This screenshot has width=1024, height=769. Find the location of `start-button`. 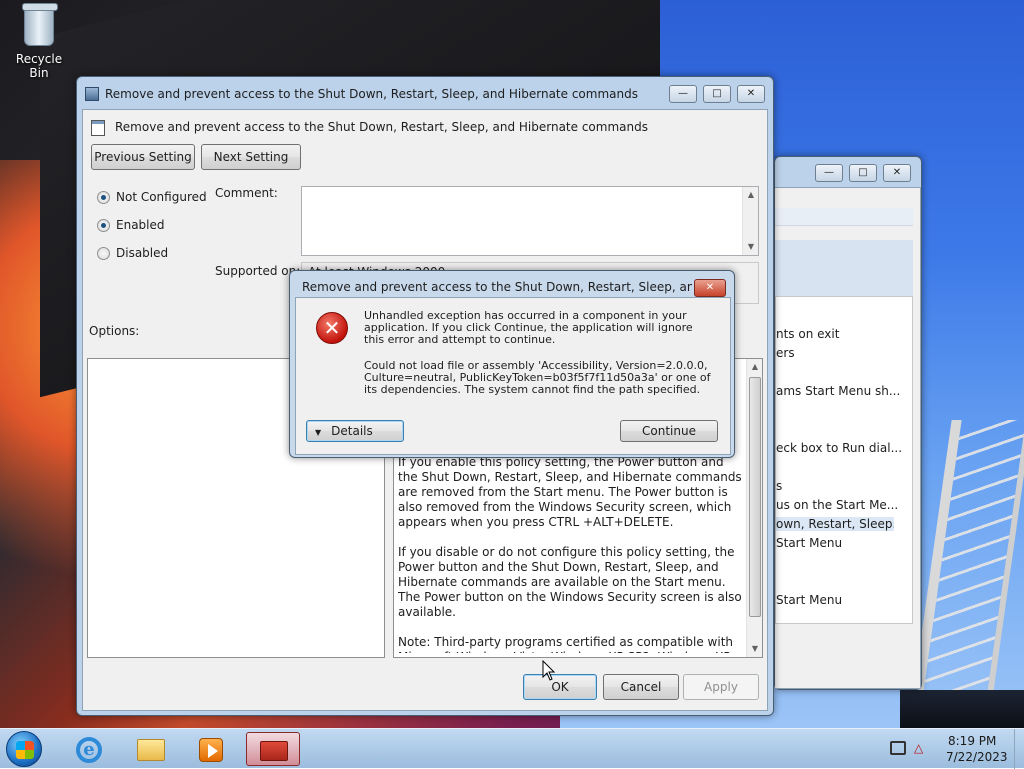

start-button is located at coordinates (24, 749).